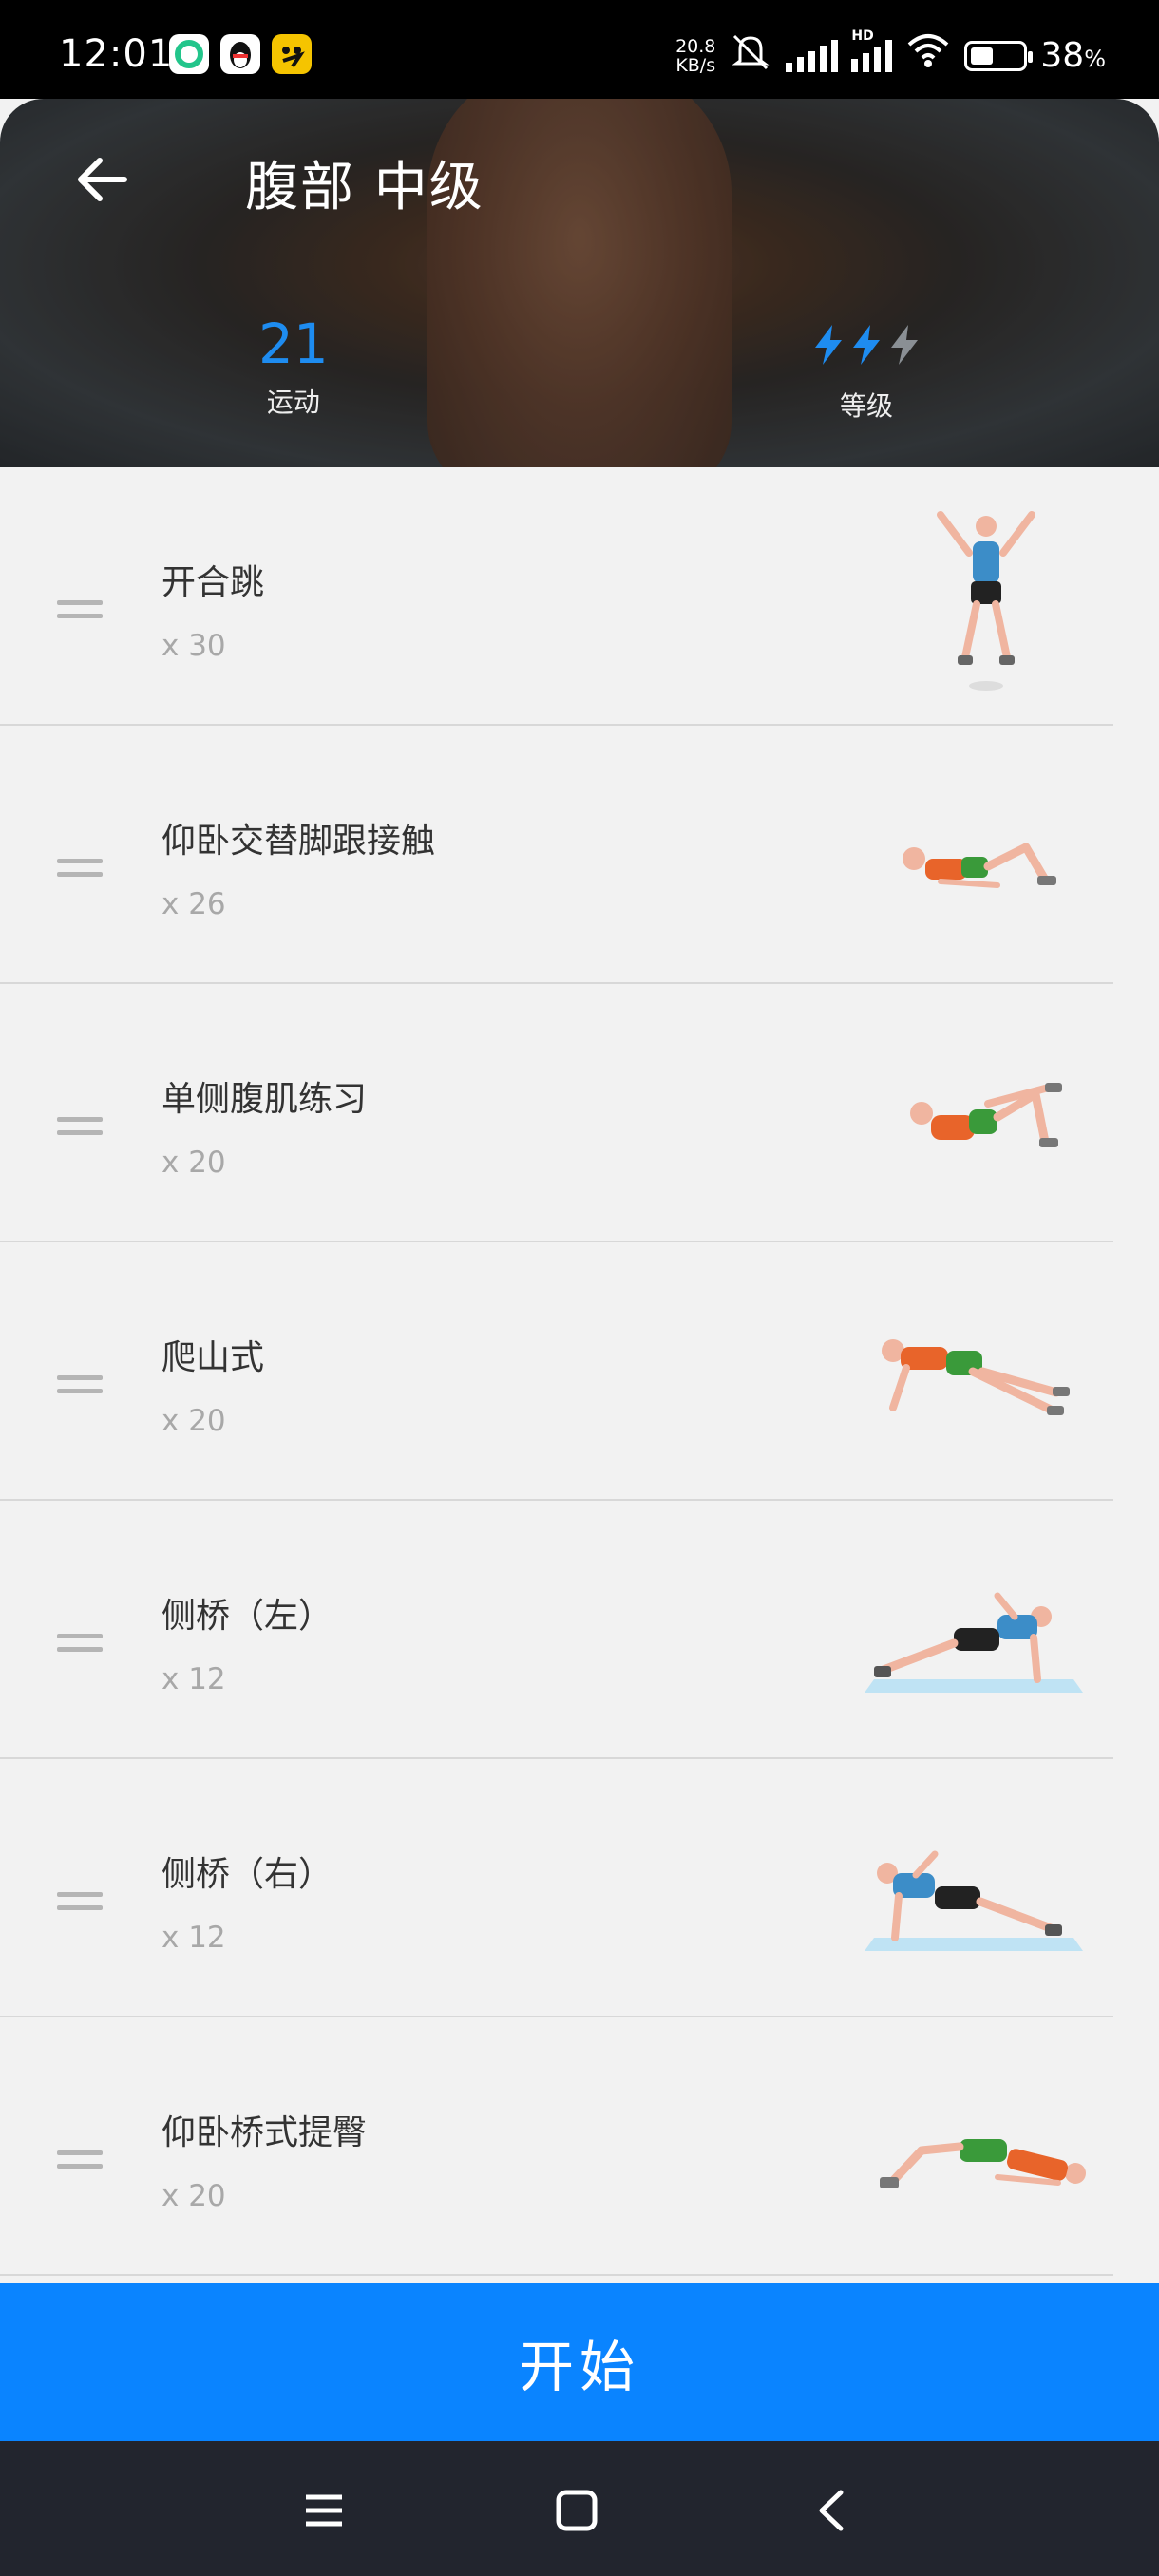 Image resolution: width=1159 pixels, height=2576 pixels. Describe the element at coordinates (1073, 55) in the screenshot. I see `battery-percent: 38%` at that location.